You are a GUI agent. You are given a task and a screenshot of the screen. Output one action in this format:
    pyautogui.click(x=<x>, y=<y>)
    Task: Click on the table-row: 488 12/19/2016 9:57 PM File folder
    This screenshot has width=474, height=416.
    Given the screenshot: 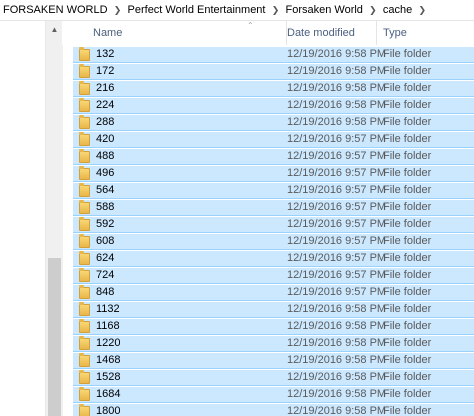 What is the action you would take?
    pyautogui.click(x=273, y=157)
    